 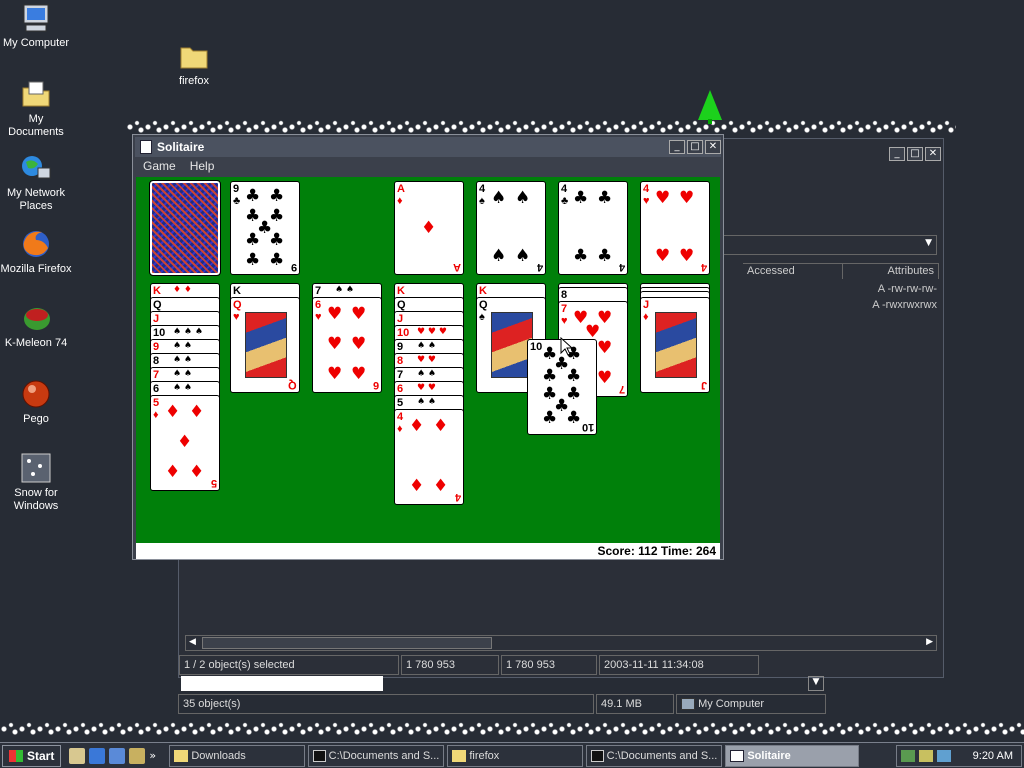 What do you see at coordinates (567, 346) in the screenshot?
I see `mouse-cursor-icon` at bounding box center [567, 346].